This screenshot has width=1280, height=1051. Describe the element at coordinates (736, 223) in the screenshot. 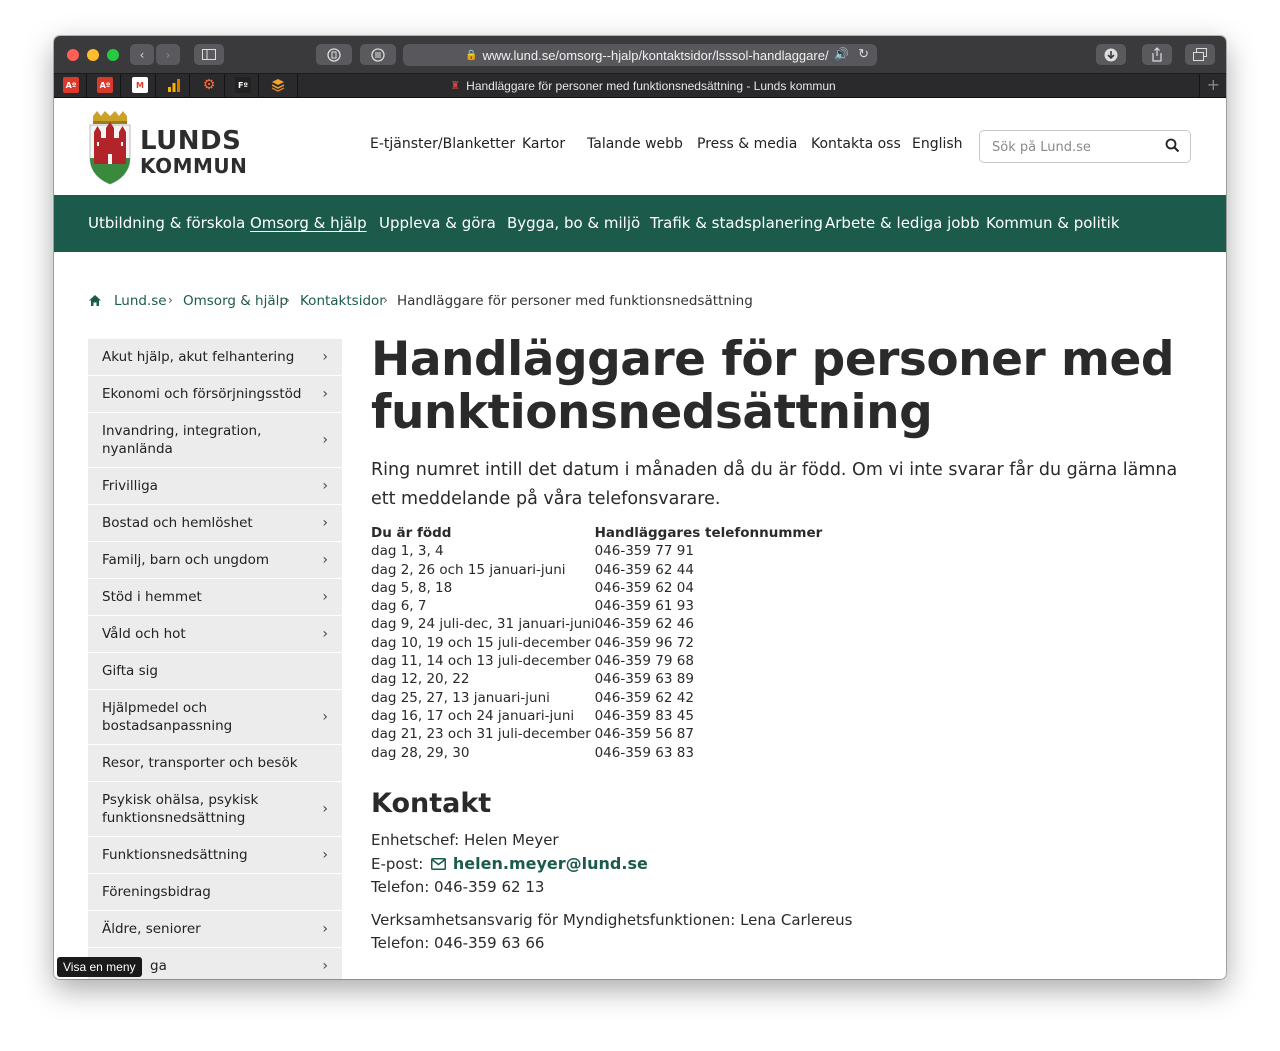

I see `main-nav-traffic: Trafik & stadsplanering` at that location.